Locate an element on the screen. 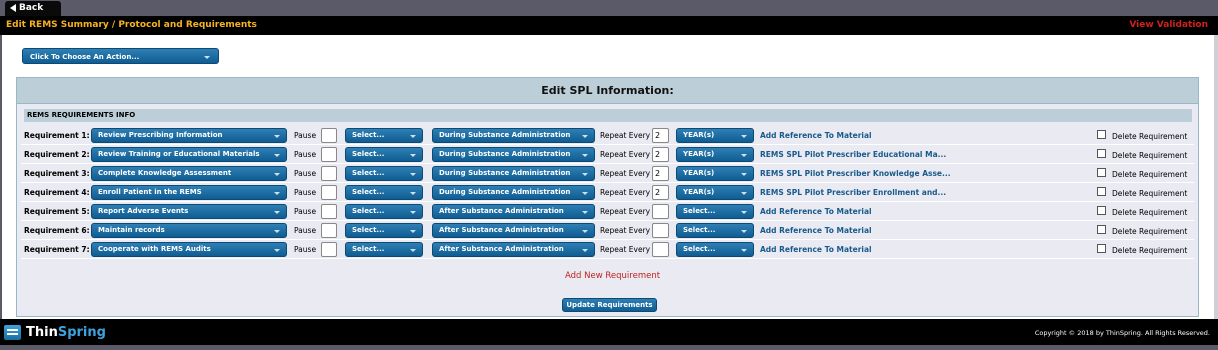 This screenshot has width=1218, height=350. panel-title: Edit SPL Information: is located at coordinates (607, 91).